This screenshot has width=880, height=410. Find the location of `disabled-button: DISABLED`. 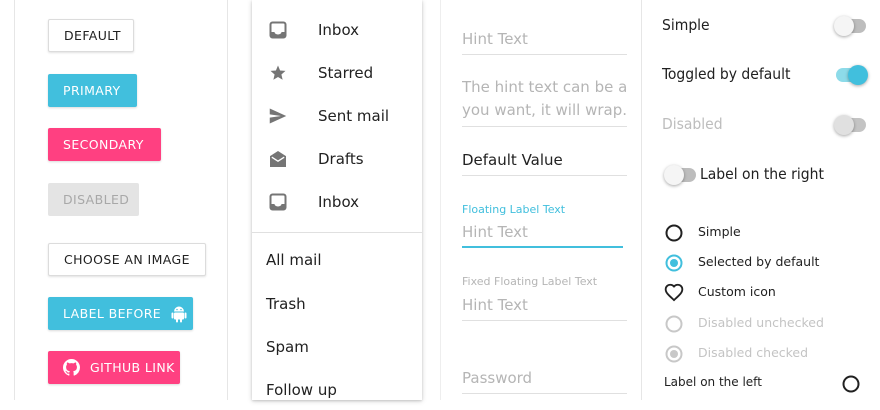

disabled-button: DISABLED is located at coordinates (93, 199).